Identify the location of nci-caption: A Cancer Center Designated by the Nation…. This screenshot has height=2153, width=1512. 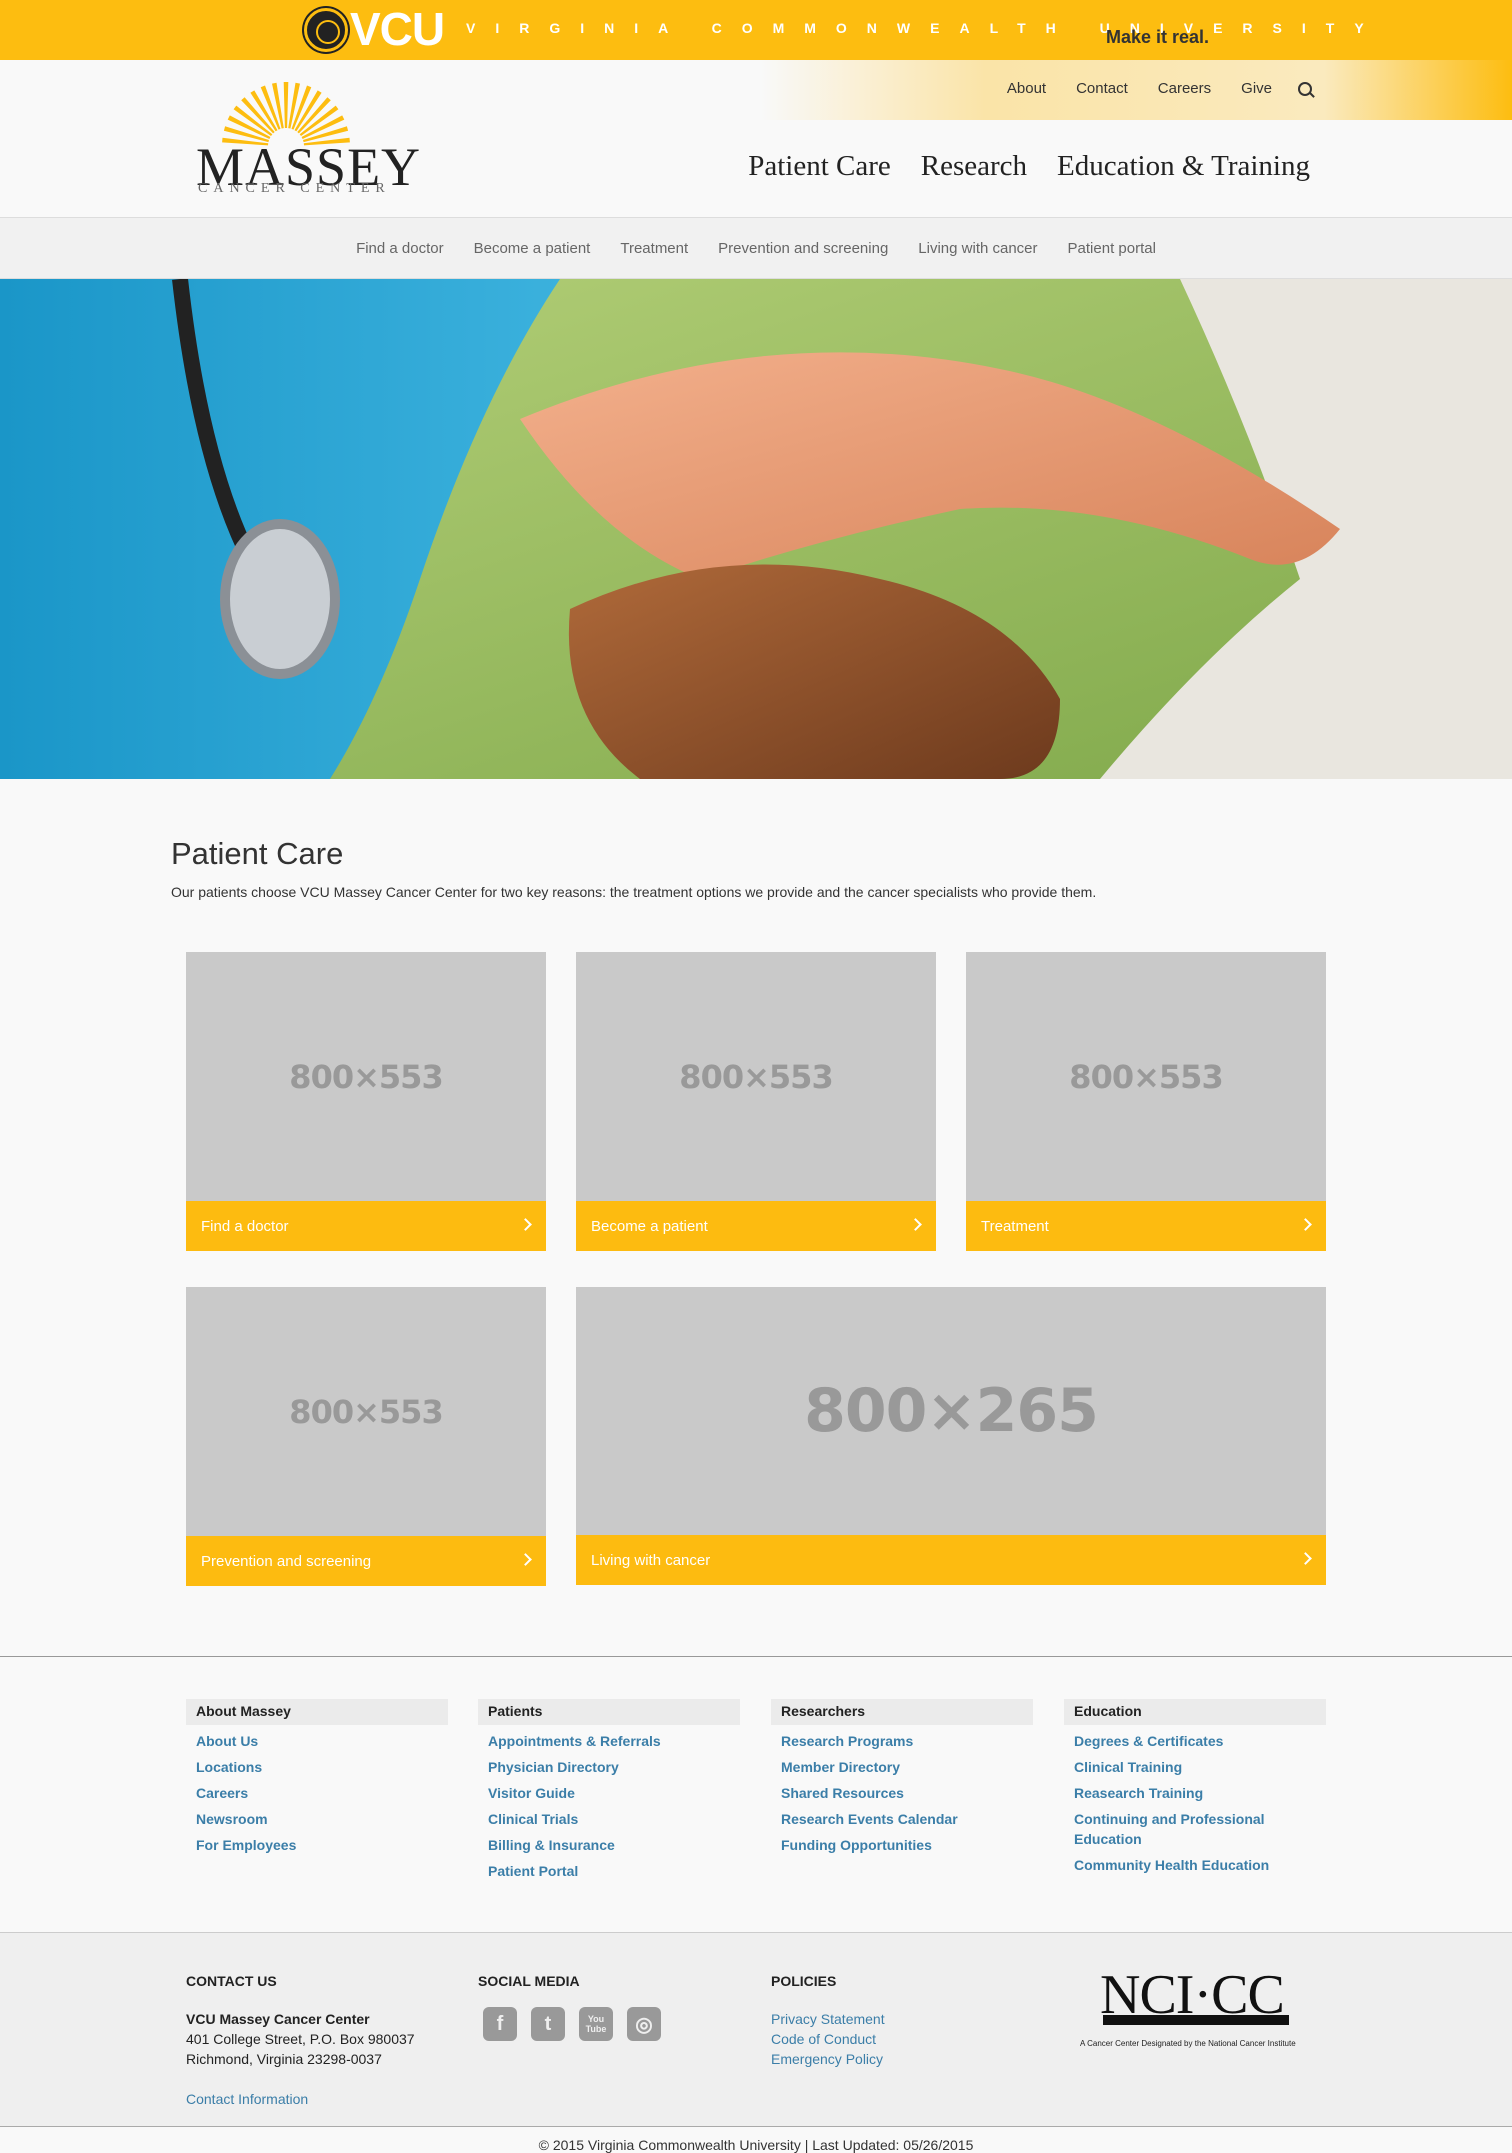
(1188, 2043).